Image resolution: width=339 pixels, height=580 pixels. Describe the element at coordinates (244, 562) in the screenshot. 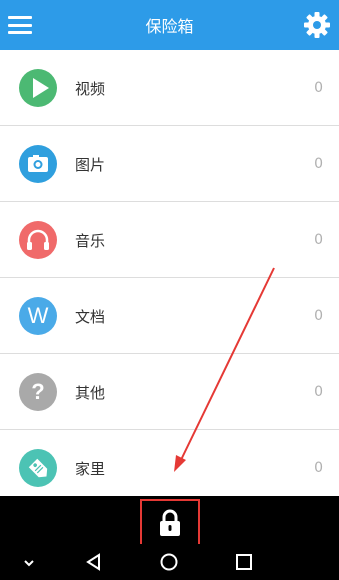

I see `recents-square-icon` at that location.